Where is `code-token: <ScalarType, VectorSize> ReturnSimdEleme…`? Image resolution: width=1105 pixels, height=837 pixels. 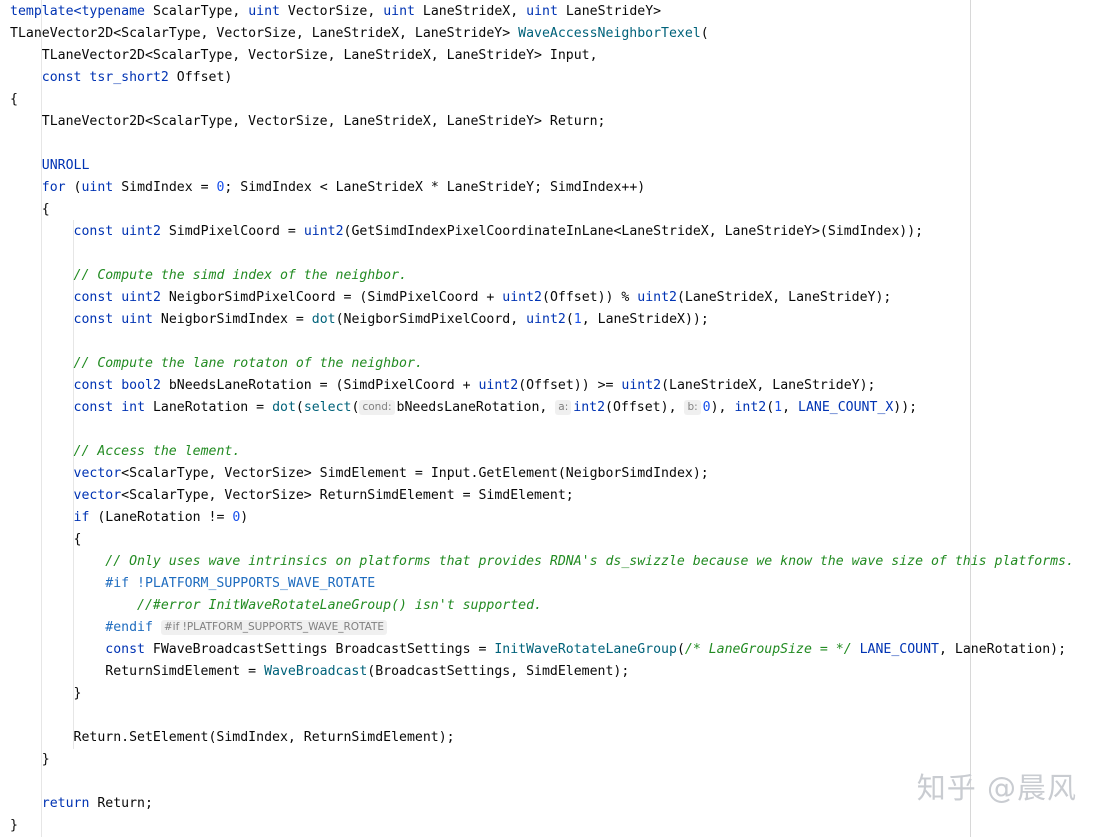
code-token: <ScalarType, VectorSize> ReturnSimdEleme… is located at coordinates (347, 495).